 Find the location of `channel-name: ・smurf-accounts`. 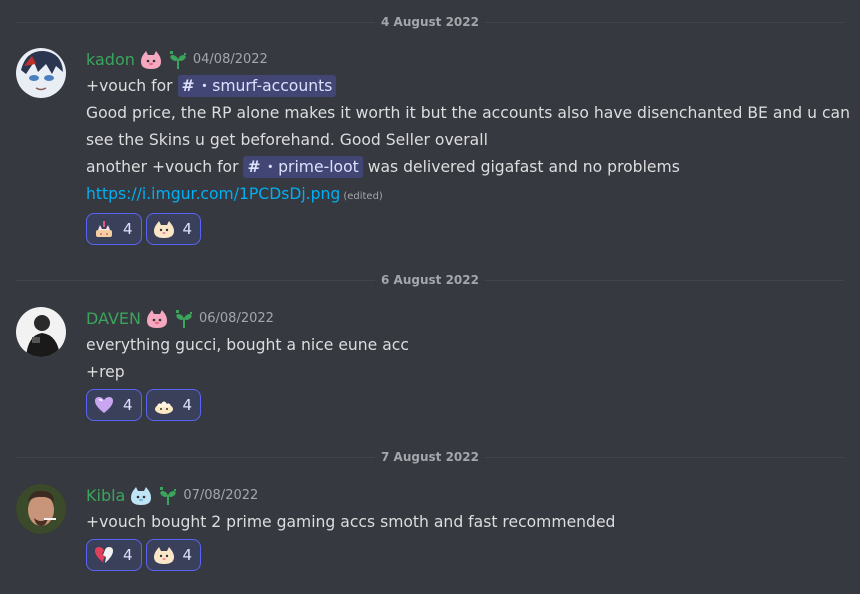

channel-name: ・smurf-accounts is located at coordinates (264, 86).